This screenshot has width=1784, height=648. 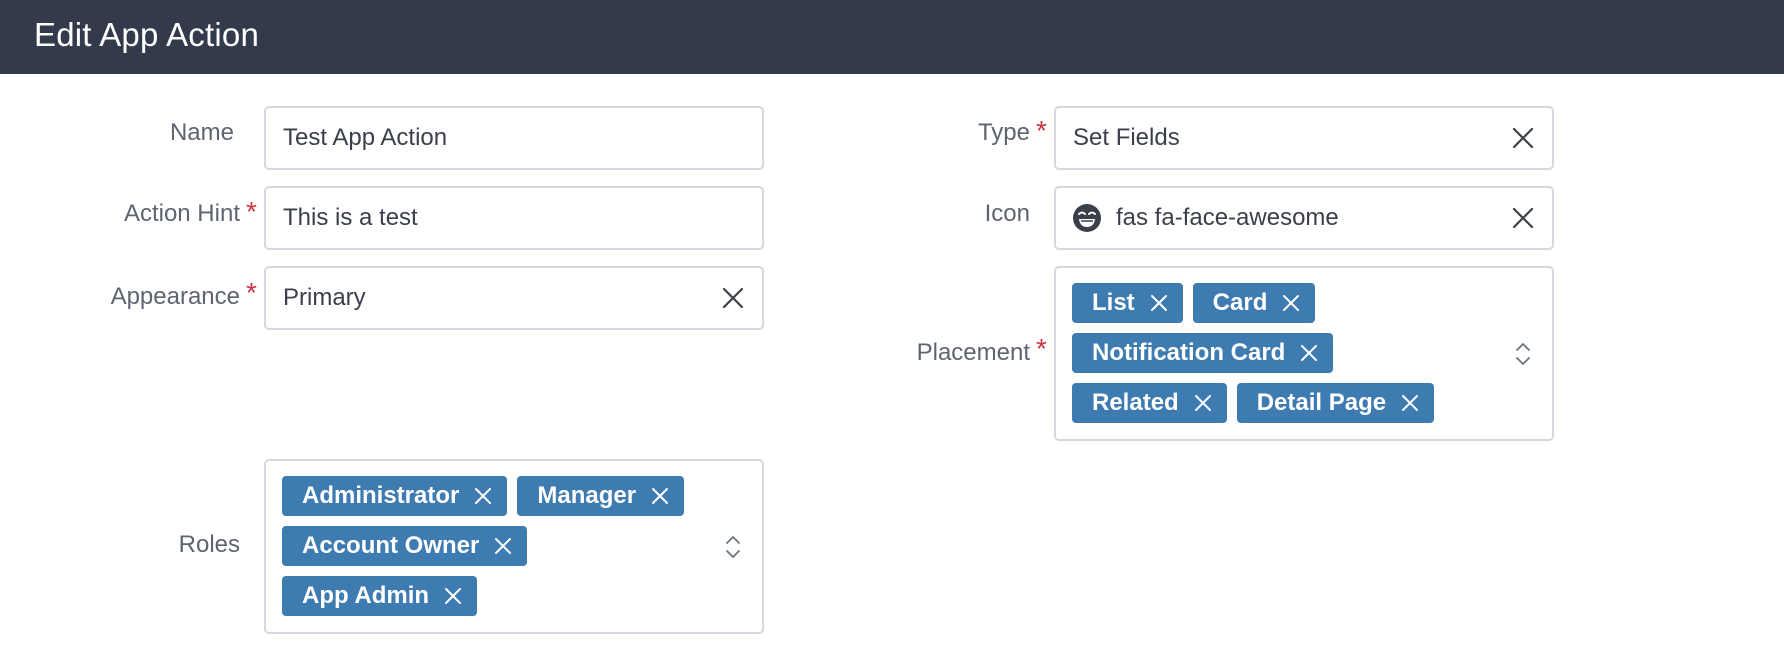 I want to click on placement-tag: Related, so click(x=1149, y=403).